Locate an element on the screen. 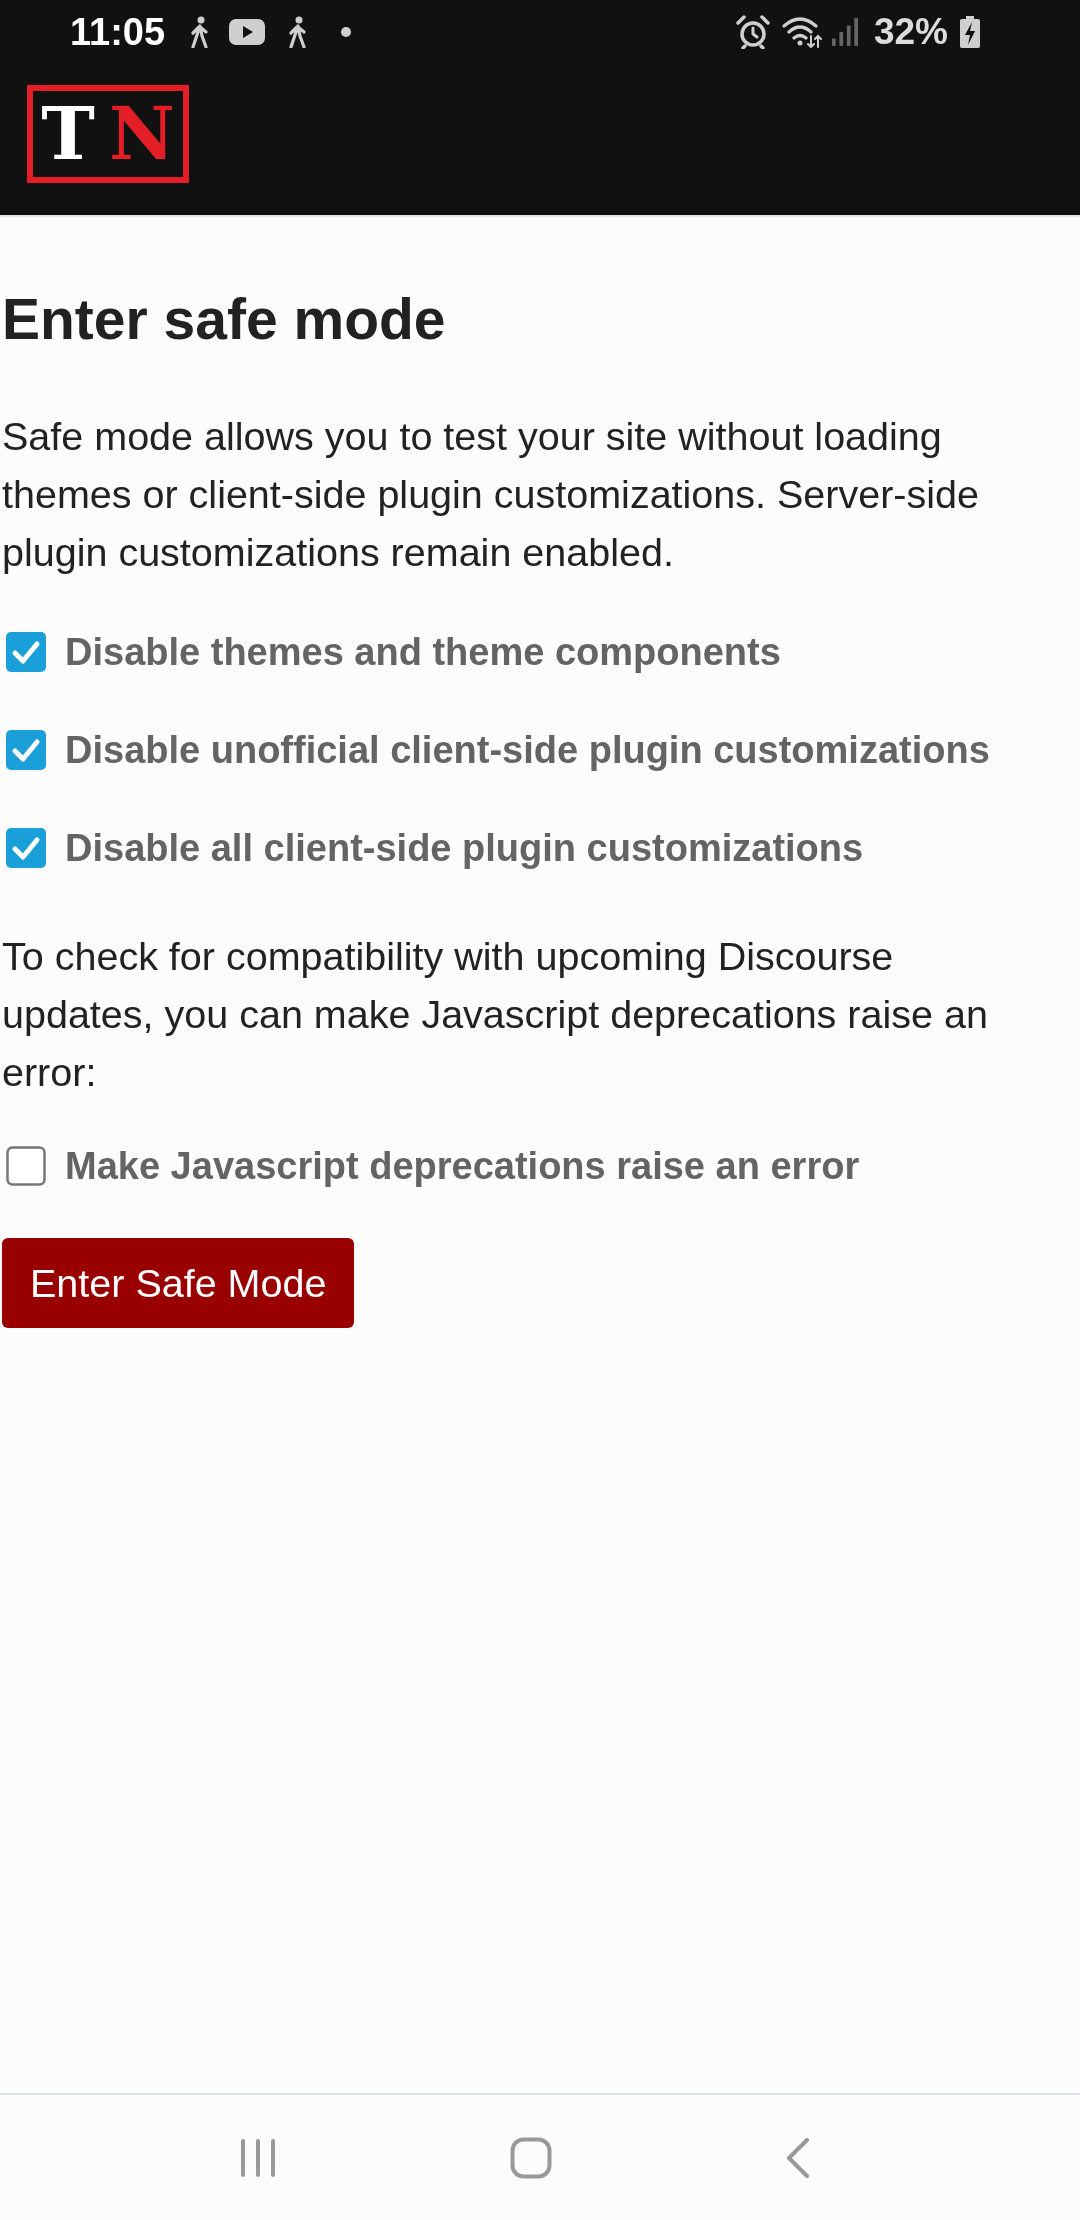  checkbox-label: Disable themes and theme components is located at coordinates (423, 652).